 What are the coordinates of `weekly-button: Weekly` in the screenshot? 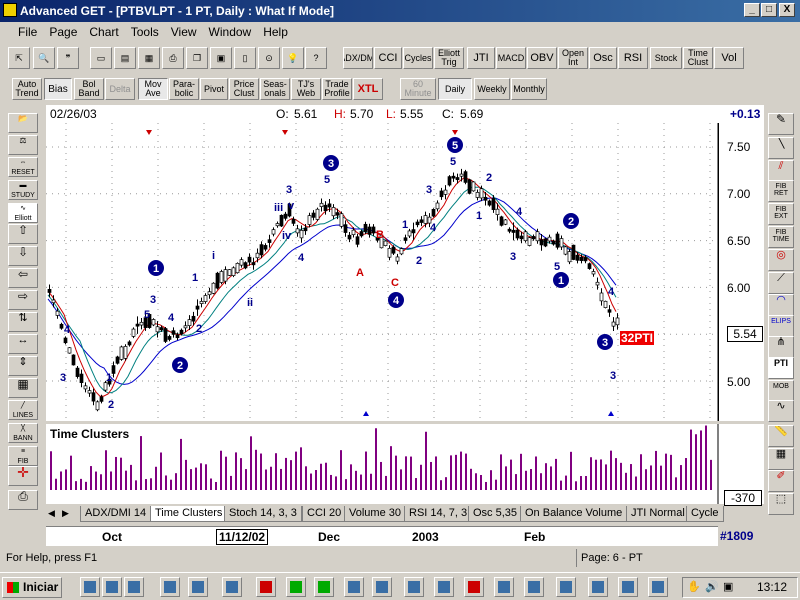 It's located at (492, 89).